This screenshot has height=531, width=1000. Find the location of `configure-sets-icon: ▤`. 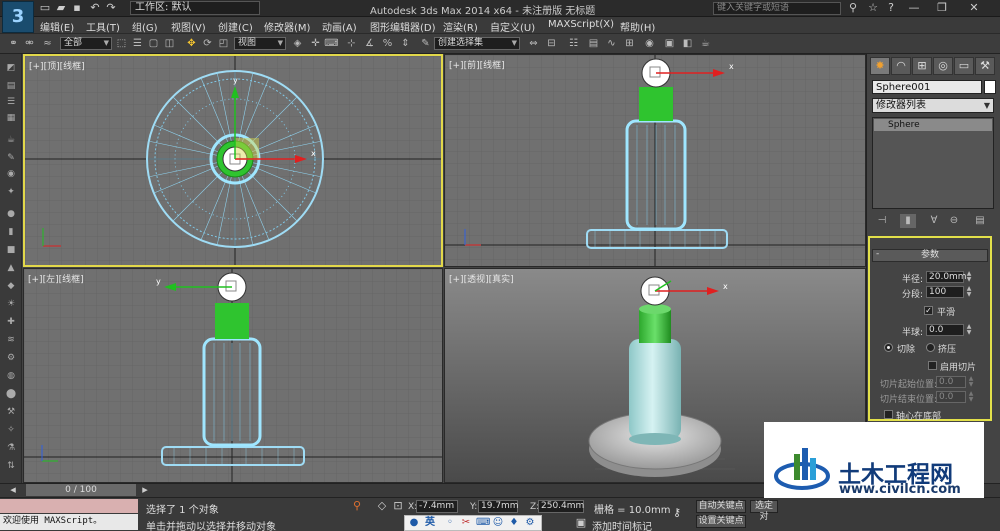

configure-sets-icon: ▤ is located at coordinates (980, 221).